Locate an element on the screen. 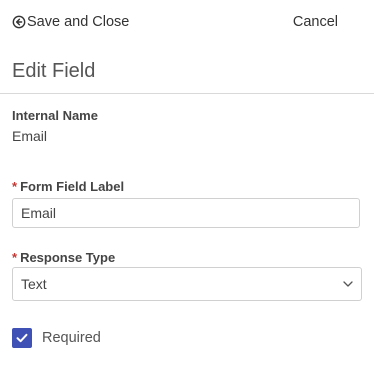  header-divider is located at coordinates (187, 93).